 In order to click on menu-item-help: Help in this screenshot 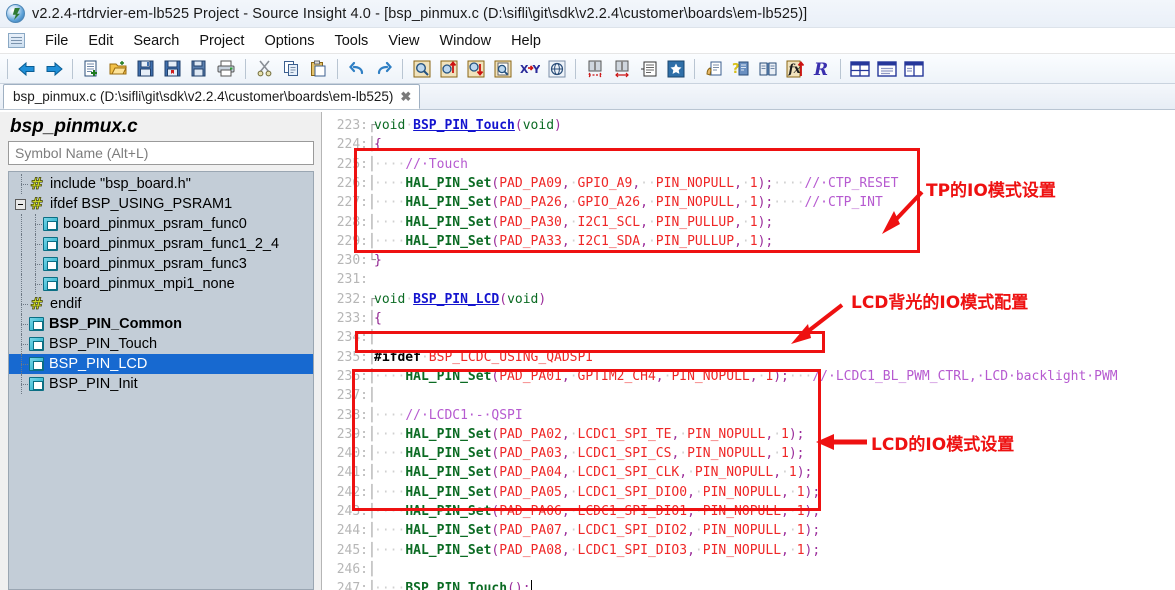, I will do `click(526, 41)`.